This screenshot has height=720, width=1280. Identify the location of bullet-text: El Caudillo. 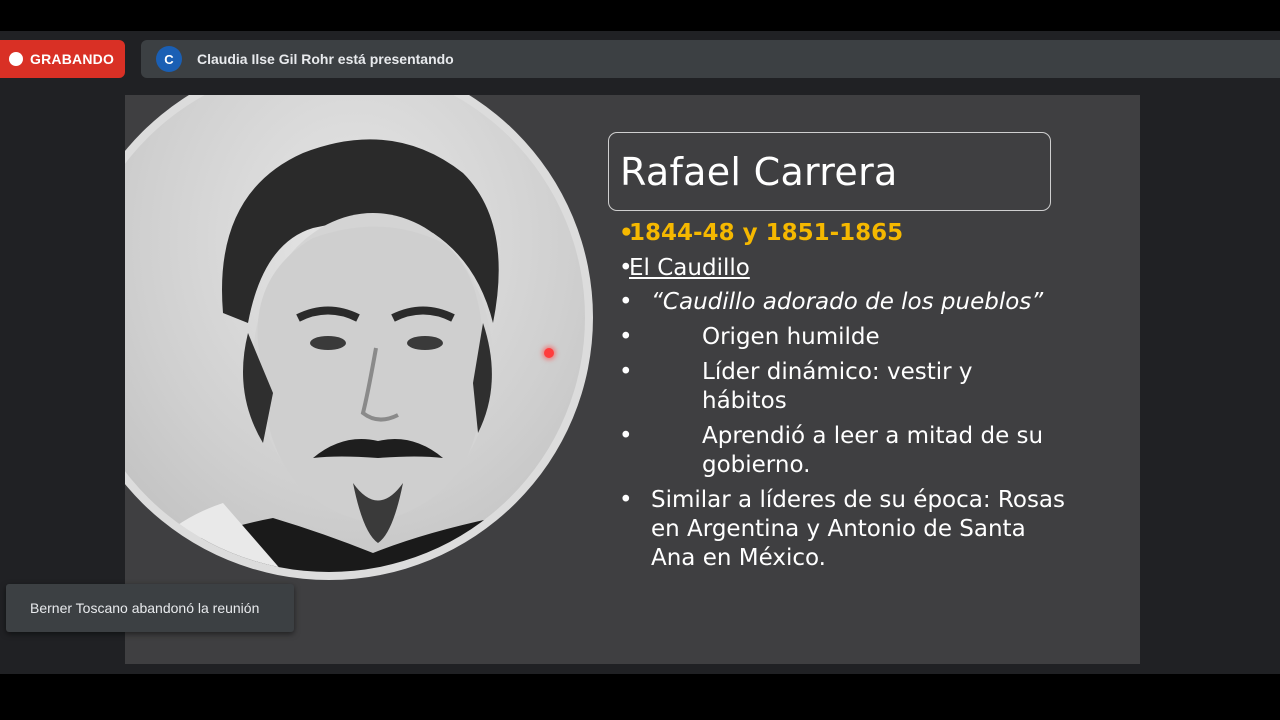
(689, 268).